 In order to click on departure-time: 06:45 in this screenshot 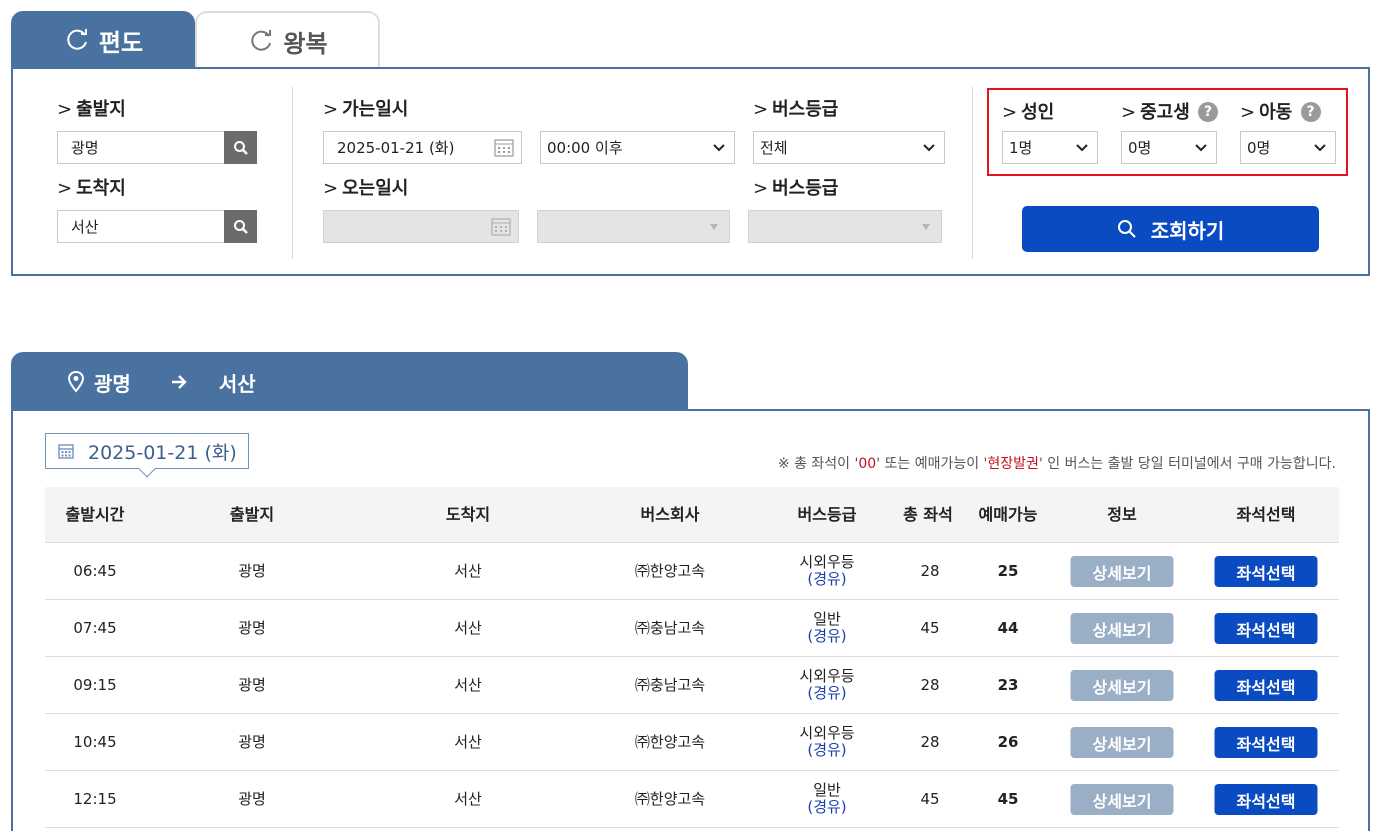, I will do `click(95, 571)`.